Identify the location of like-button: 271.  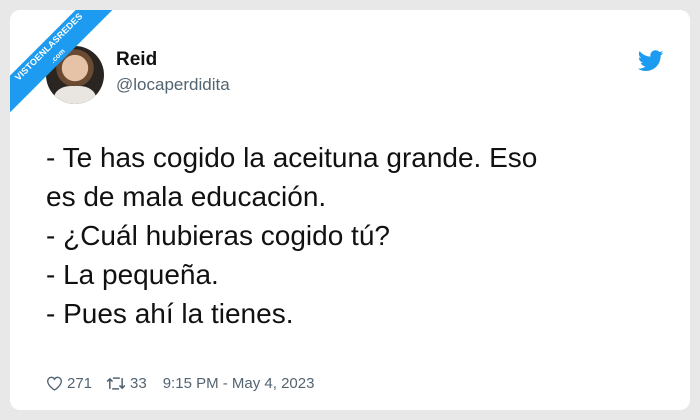
(69, 383).